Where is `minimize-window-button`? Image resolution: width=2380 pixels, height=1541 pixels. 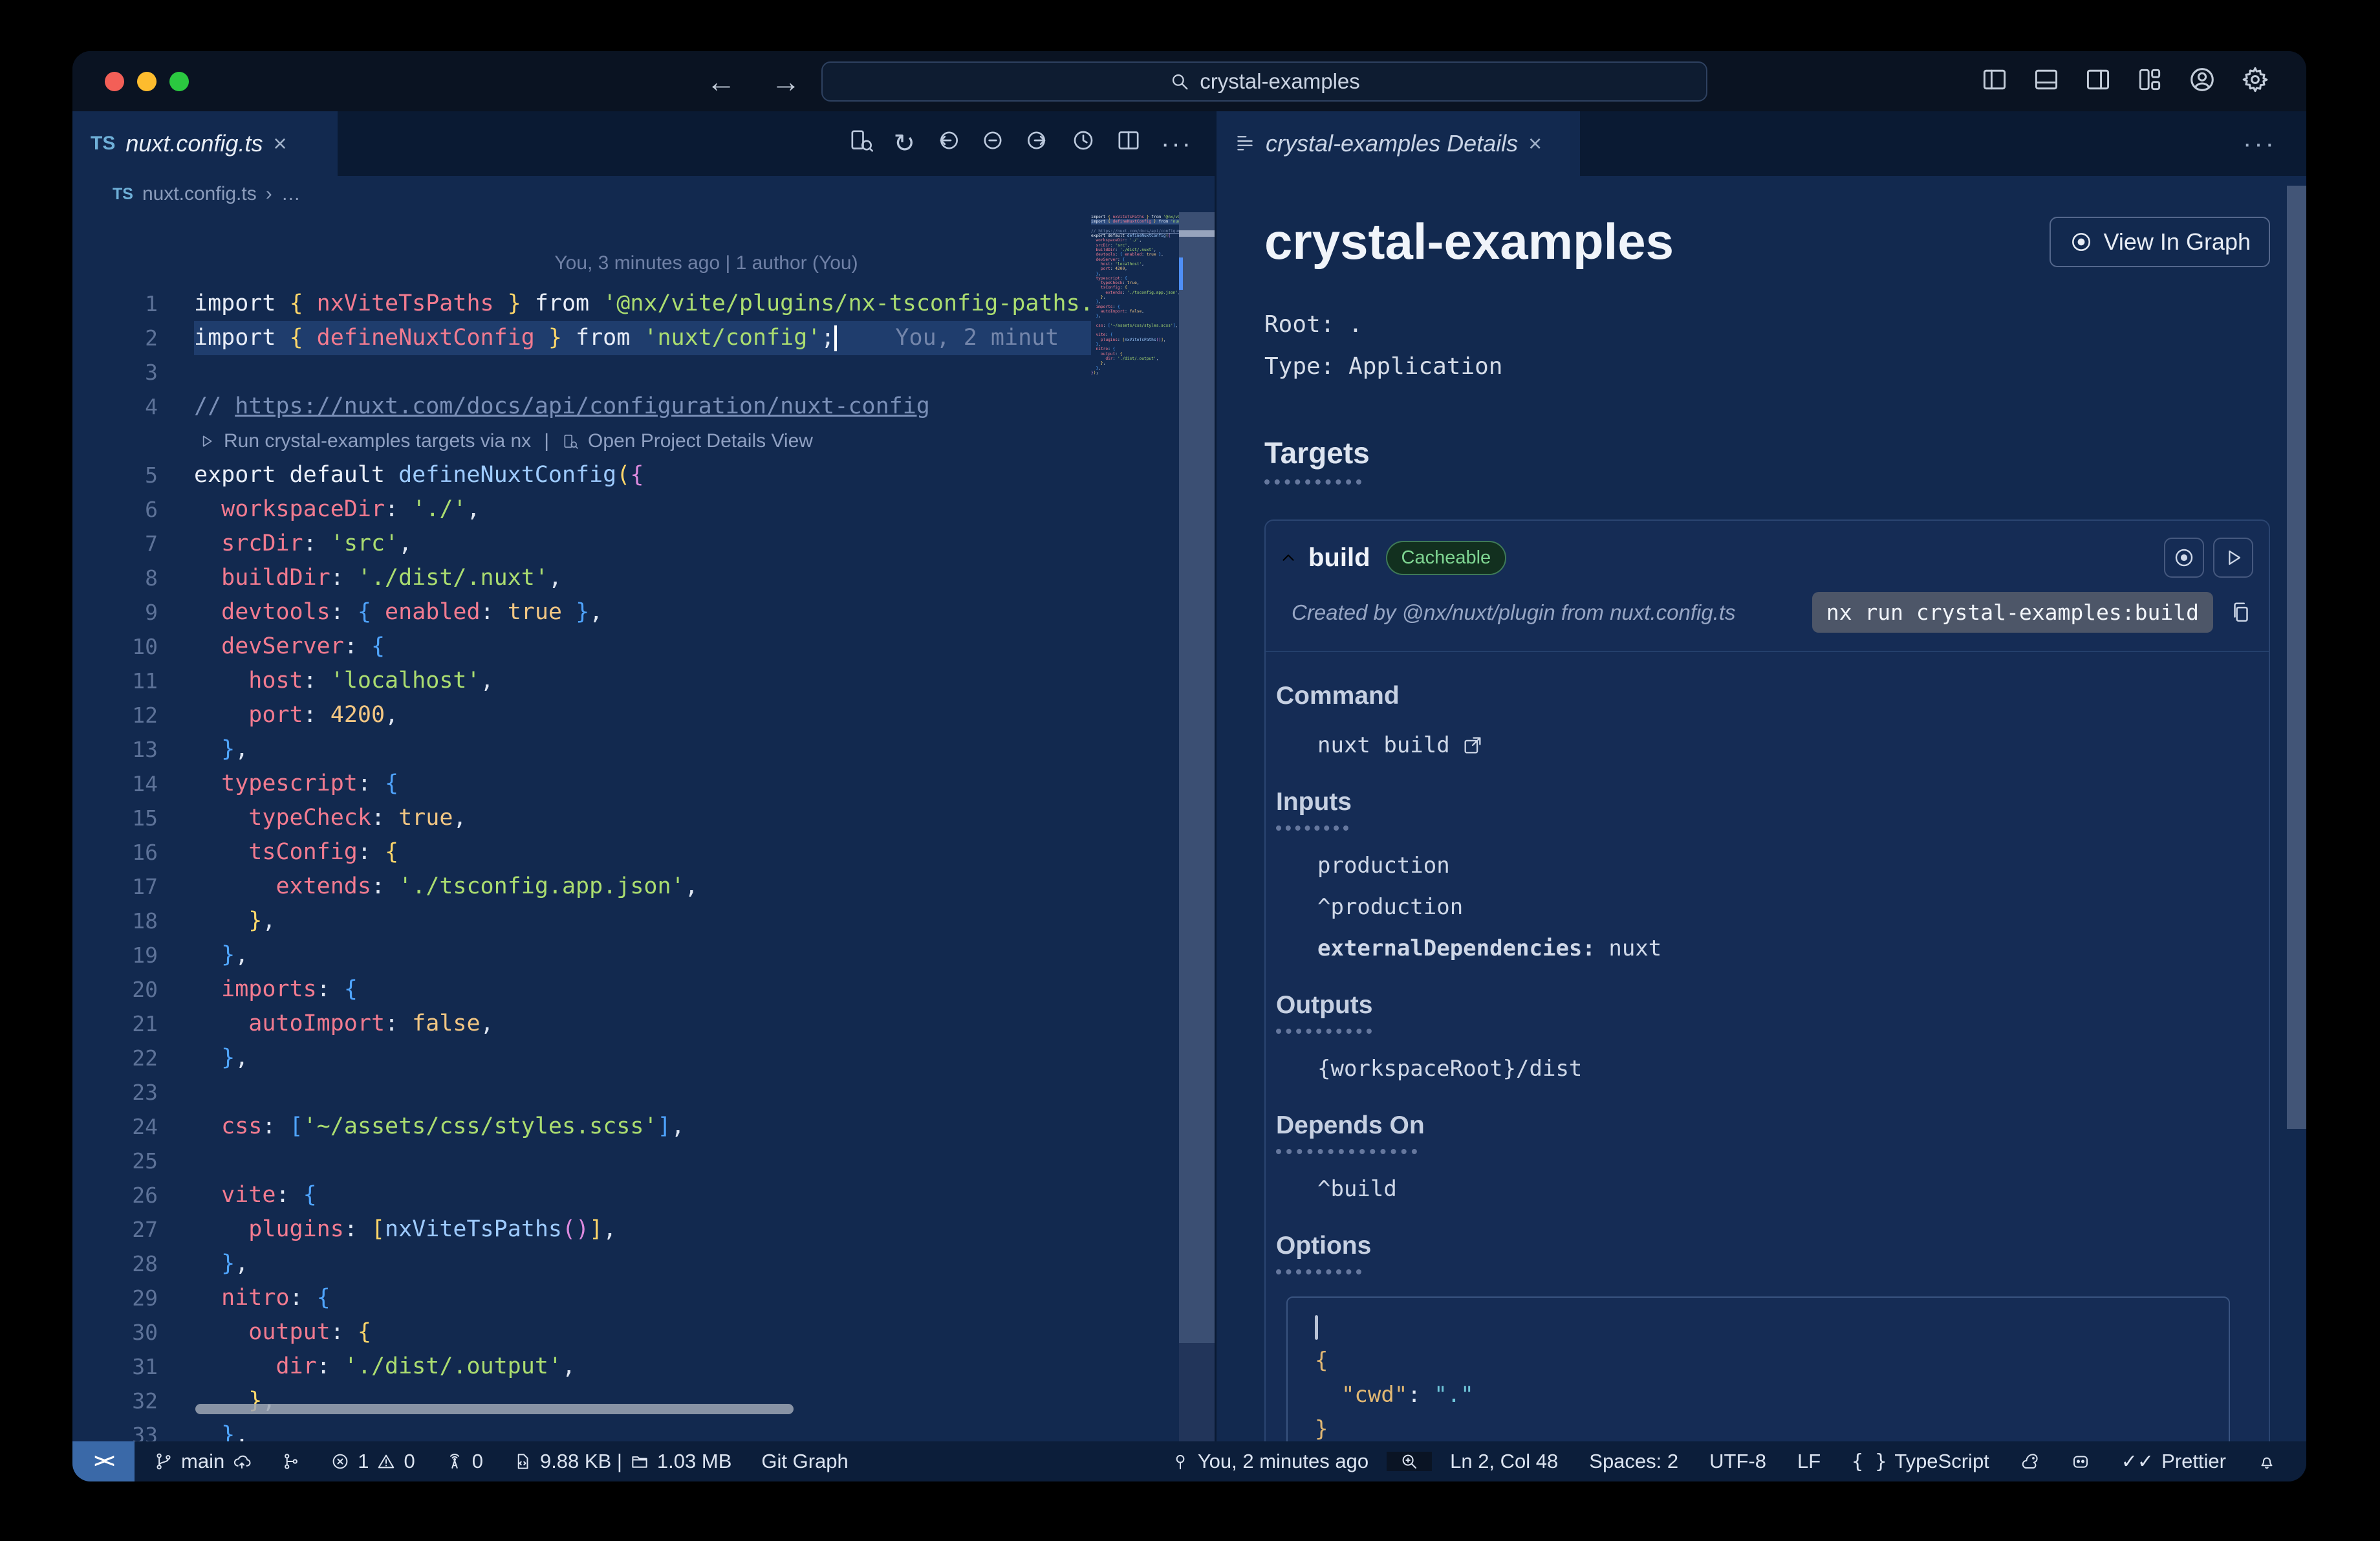 minimize-window-button is located at coordinates (147, 81).